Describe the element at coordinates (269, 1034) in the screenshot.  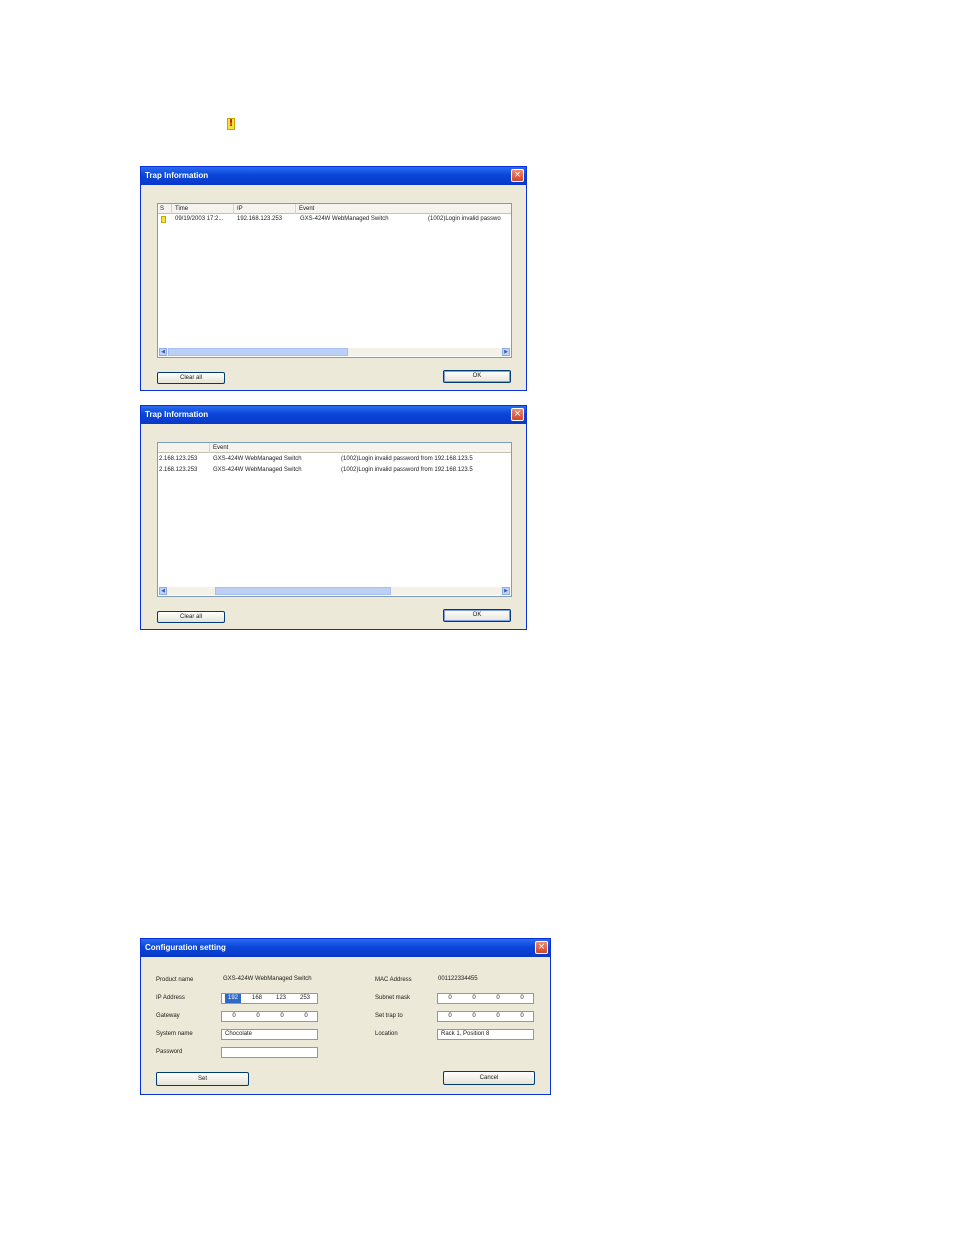
I see `system-name-field: Chocolate` at that location.